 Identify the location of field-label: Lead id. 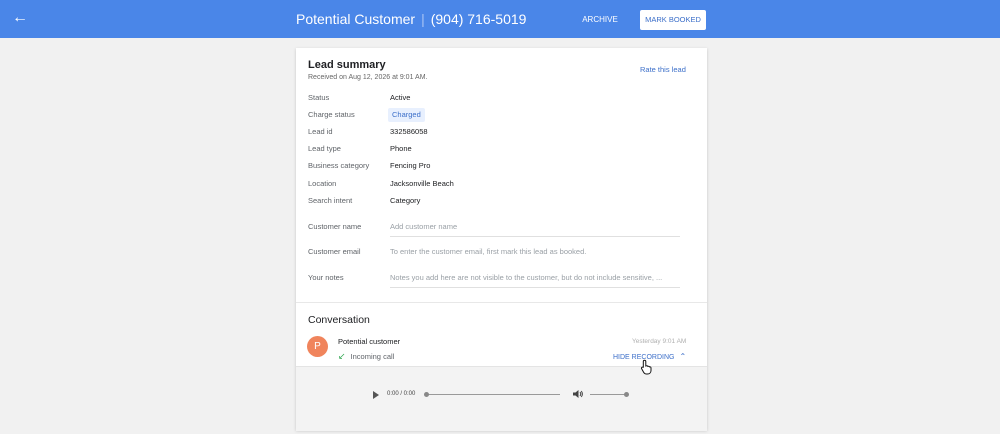
(320, 131).